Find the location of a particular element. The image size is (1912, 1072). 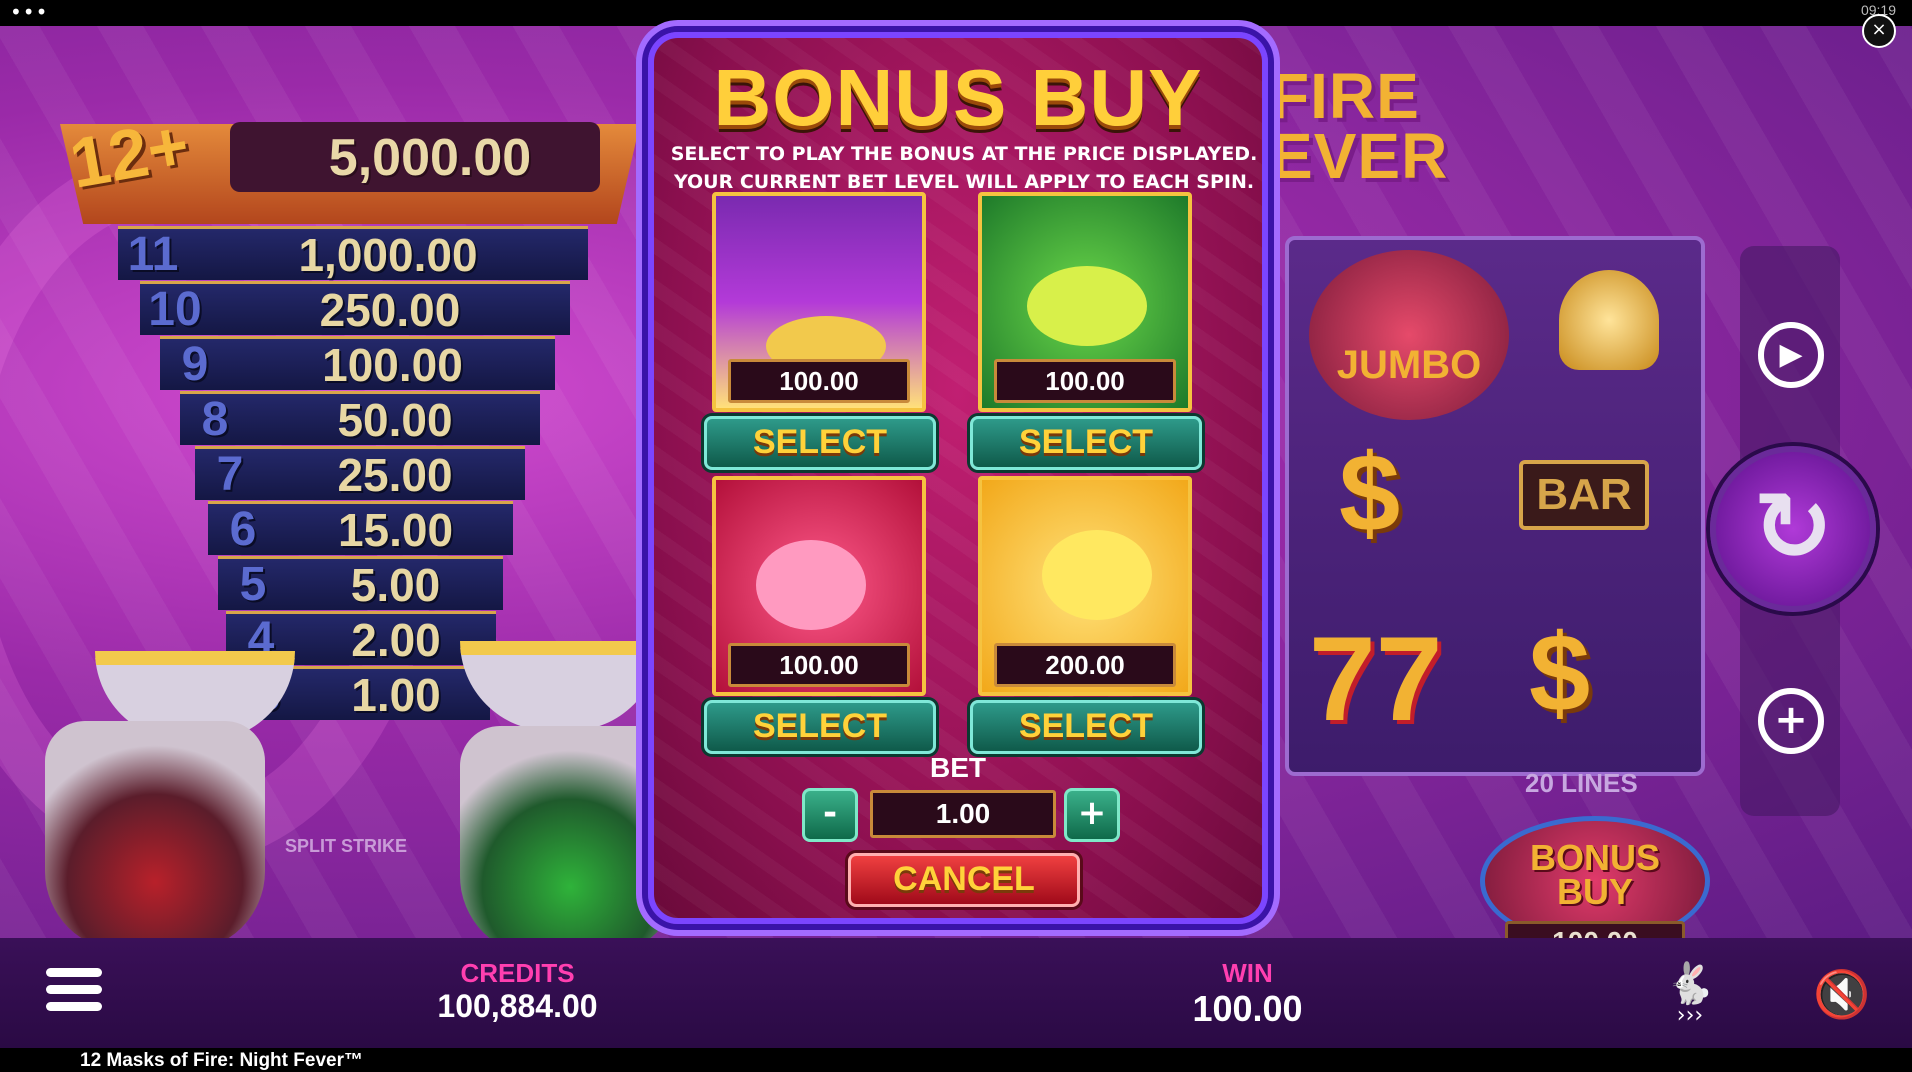

paytable-row: 8 50.00 is located at coordinates (360, 418).